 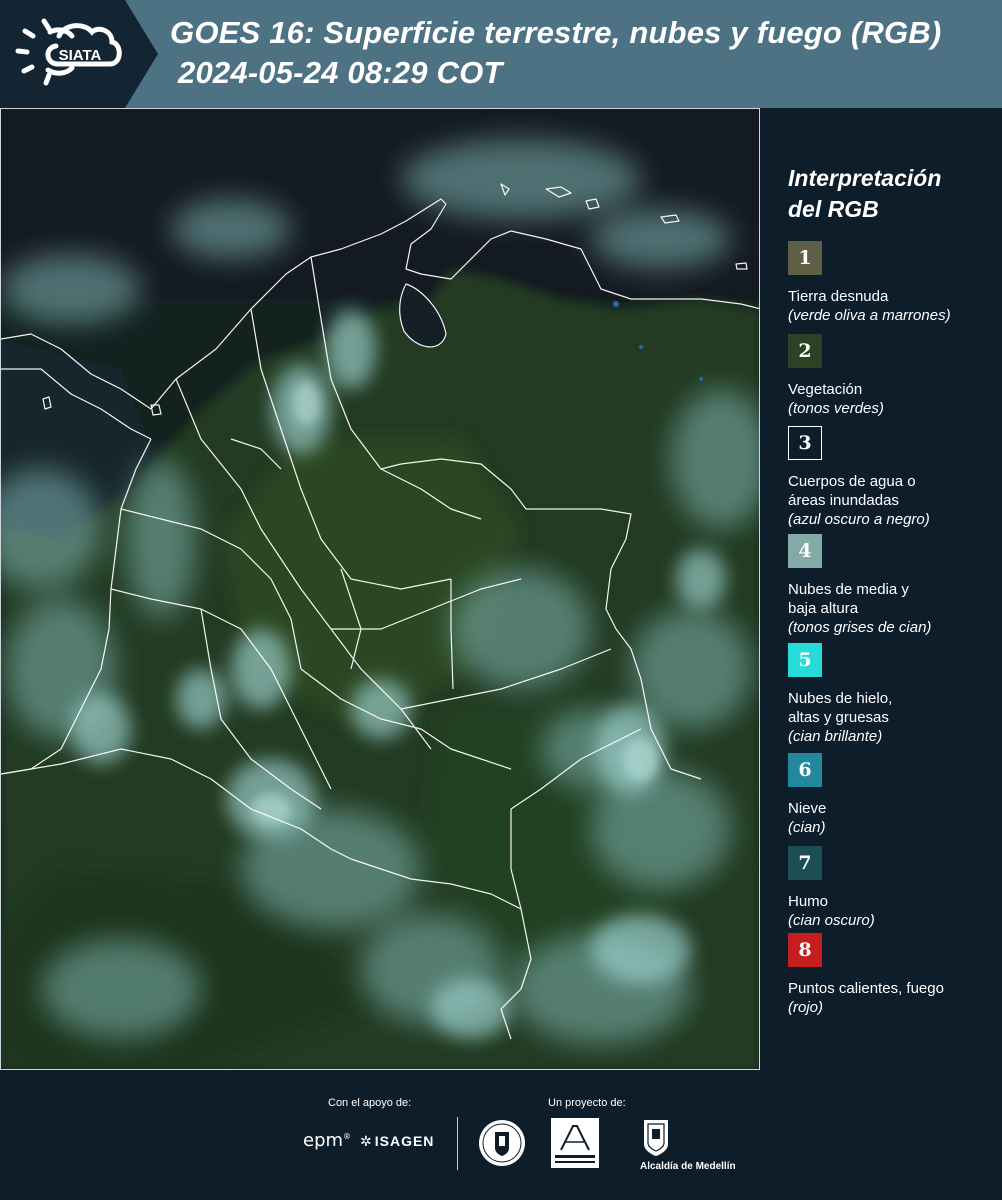 I want to click on siata-logo: SIATA, so click(x=79, y=54).